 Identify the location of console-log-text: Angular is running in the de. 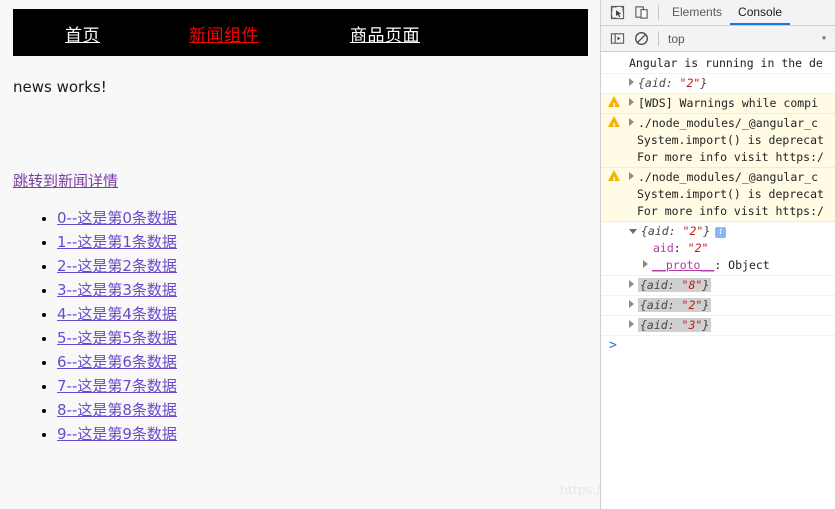
(726, 63).